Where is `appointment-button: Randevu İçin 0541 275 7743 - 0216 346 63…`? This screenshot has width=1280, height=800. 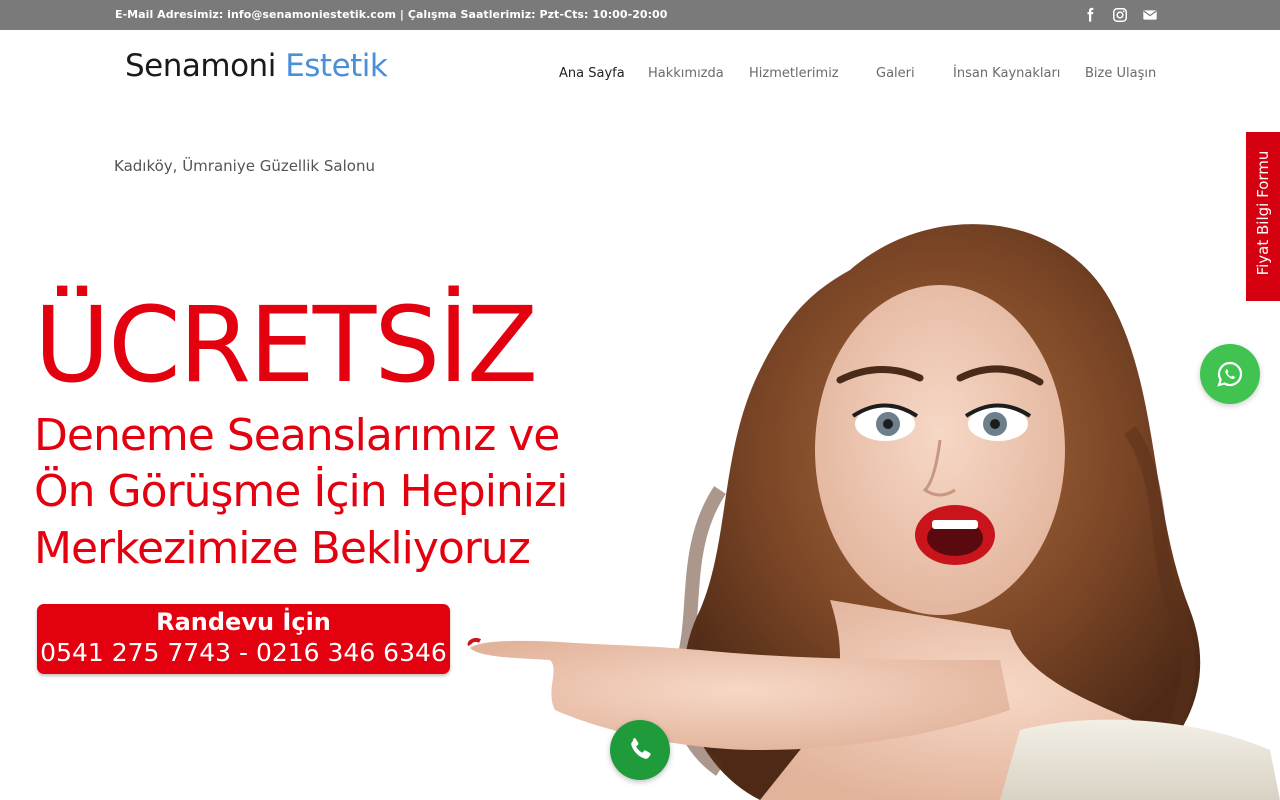 appointment-button: Randevu İçin 0541 275 7743 - 0216 346 63… is located at coordinates (243, 639).